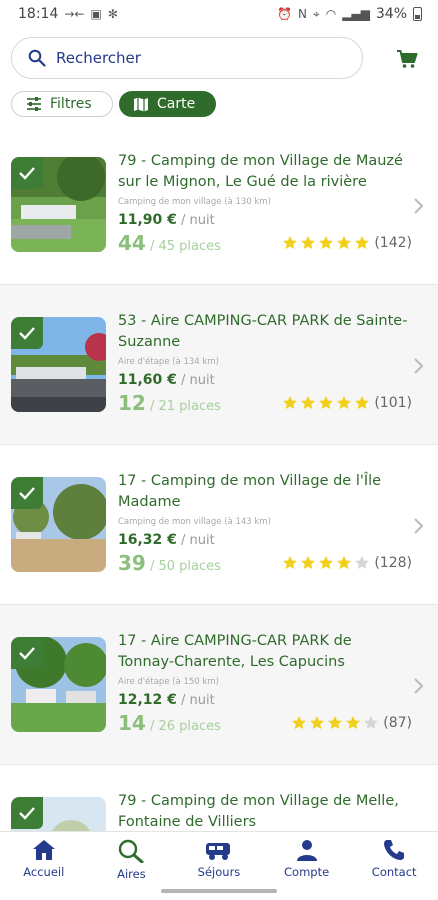 The width and height of the screenshot is (438, 900). I want to click on battery-icon, so click(417, 14).